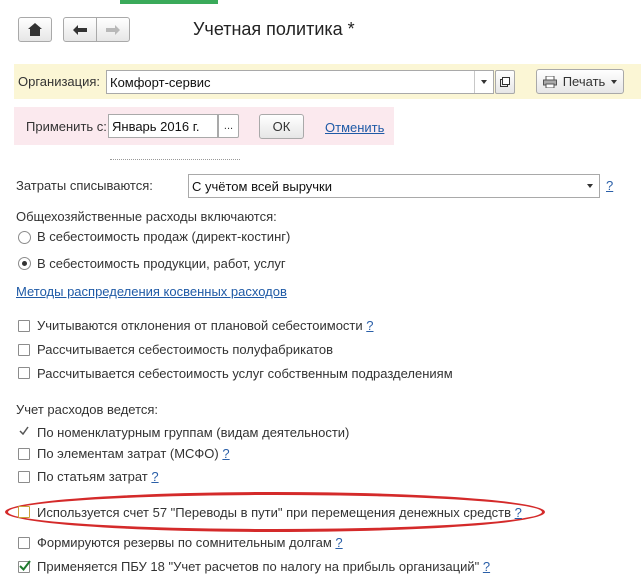 This screenshot has width=641, height=583. I want to click on organization-label: Организация:, so click(59, 81).